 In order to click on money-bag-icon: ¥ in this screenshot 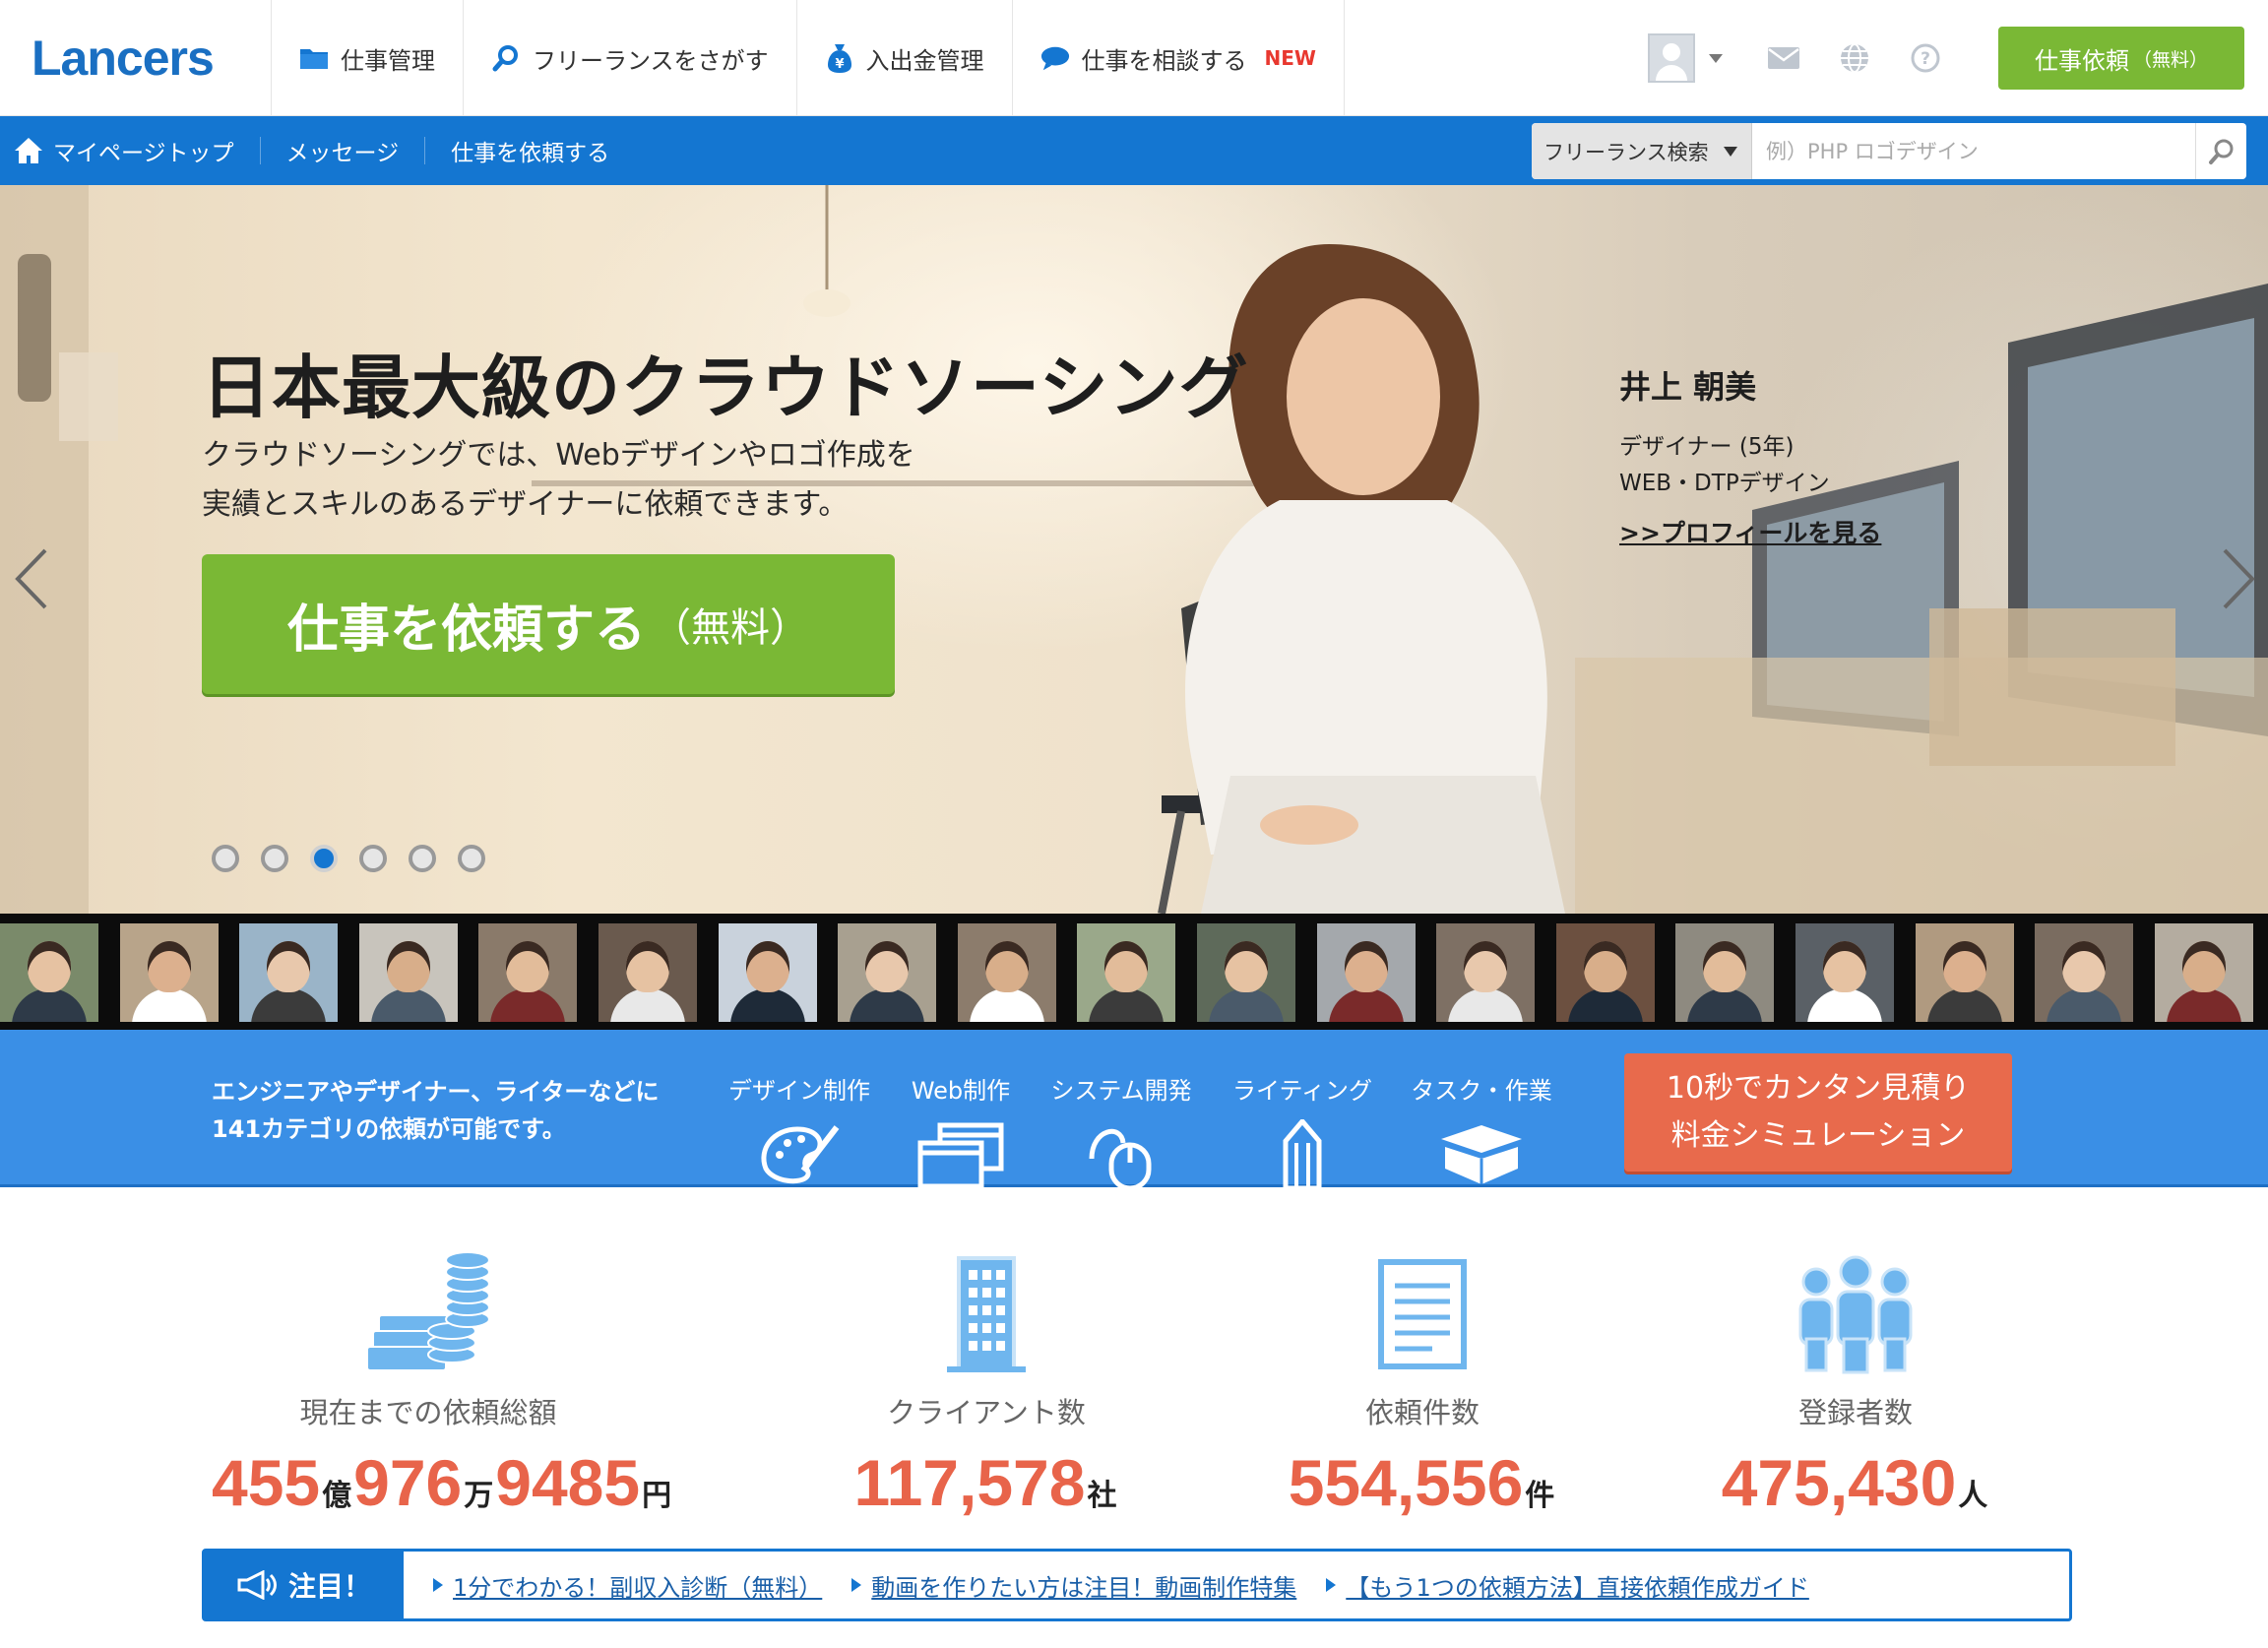, I will do `click(839, 58)`.